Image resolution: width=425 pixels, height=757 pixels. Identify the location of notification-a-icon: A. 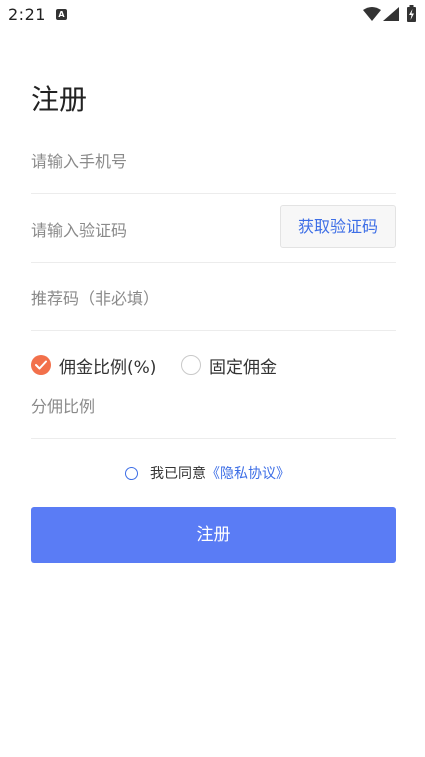
(61, 14).